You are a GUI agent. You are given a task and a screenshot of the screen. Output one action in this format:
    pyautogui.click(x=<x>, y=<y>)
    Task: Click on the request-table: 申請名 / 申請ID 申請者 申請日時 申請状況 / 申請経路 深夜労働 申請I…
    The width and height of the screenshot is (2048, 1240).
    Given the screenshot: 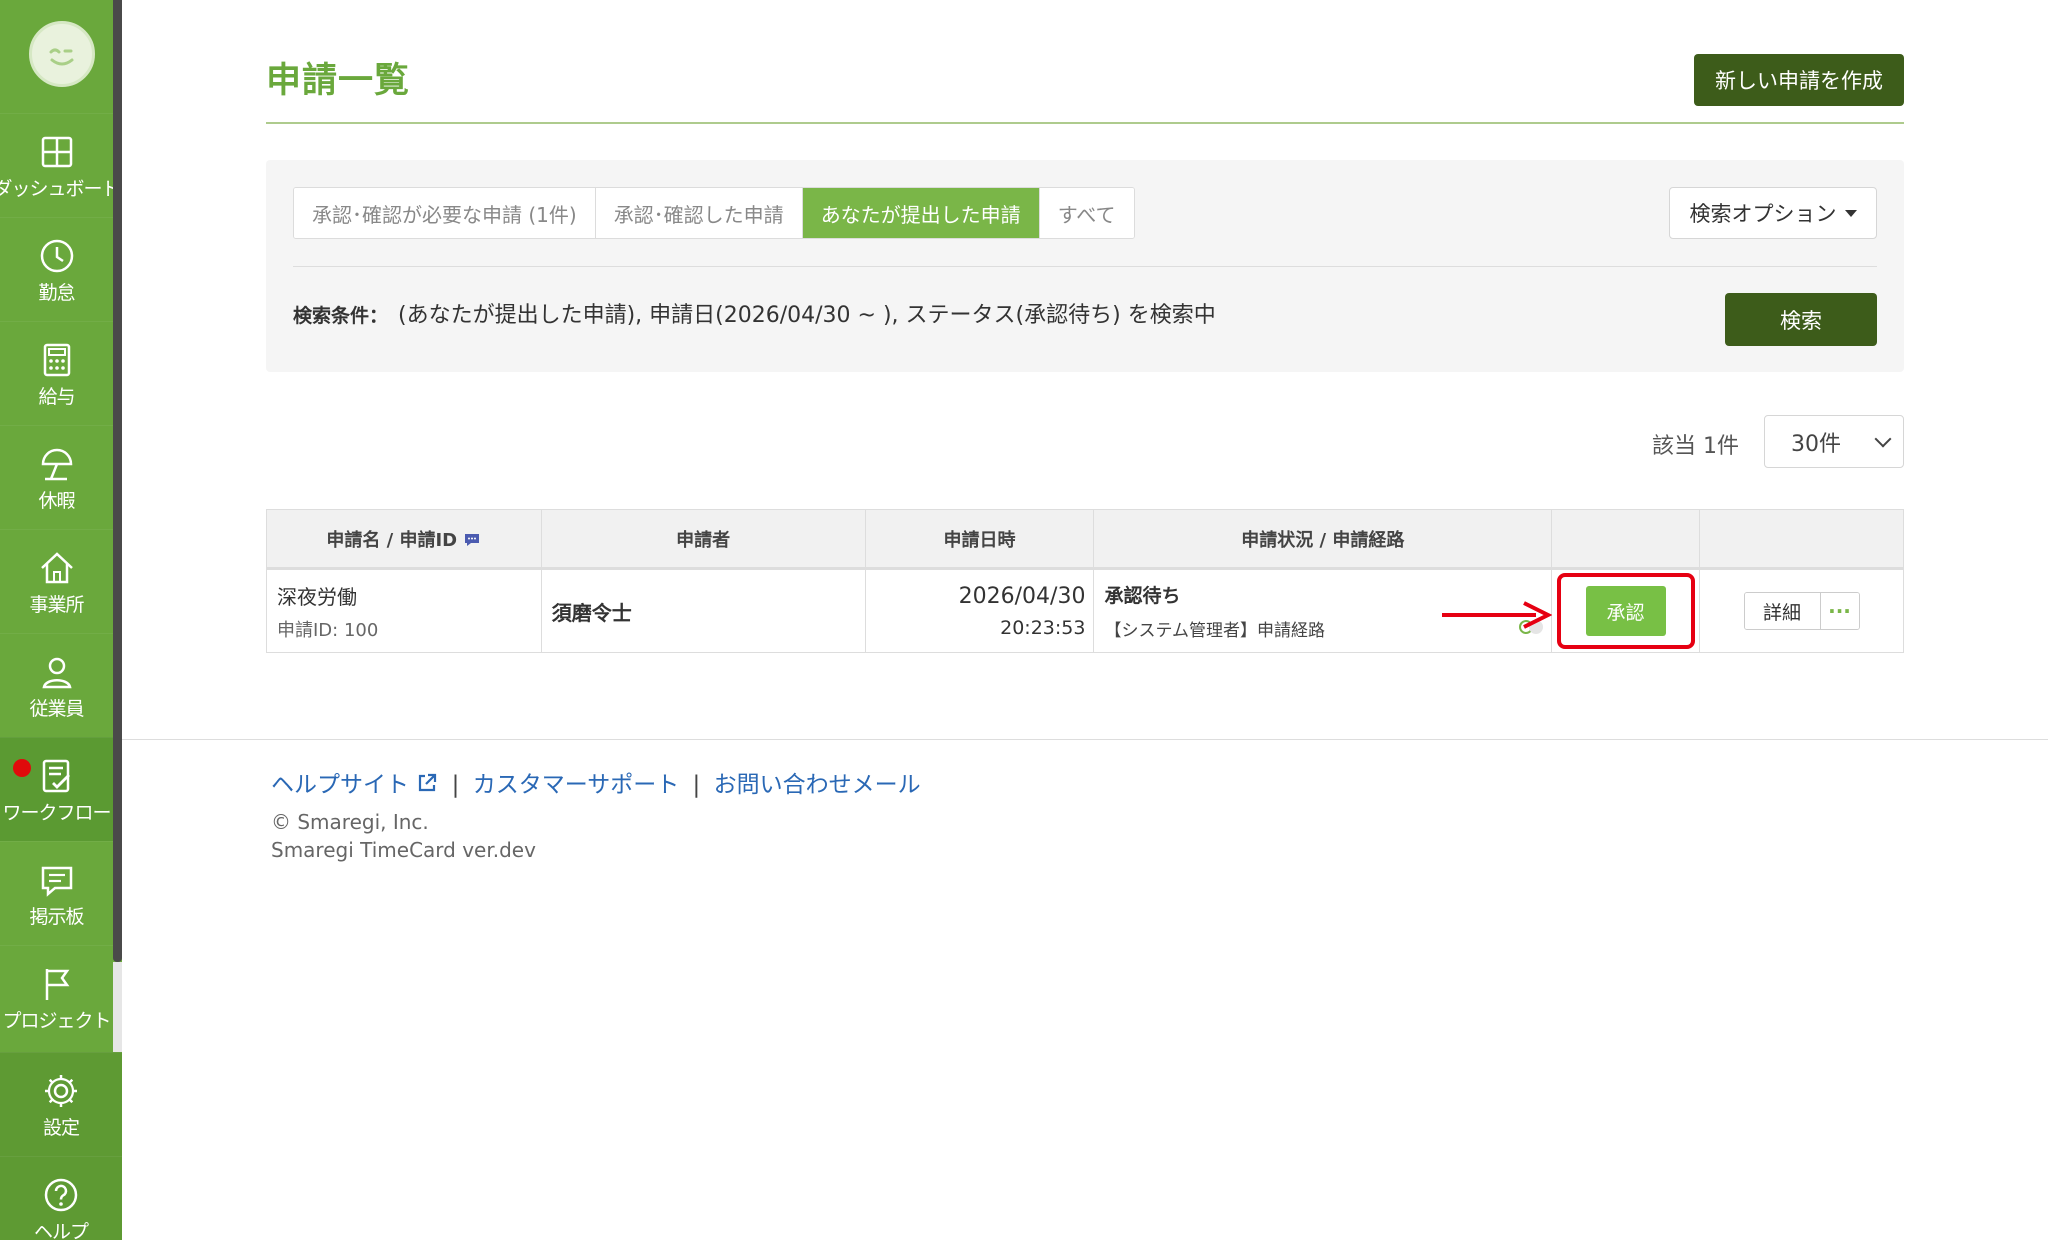 What is the action you would take?
    pyautogui.click(x=1085, y=581)
    